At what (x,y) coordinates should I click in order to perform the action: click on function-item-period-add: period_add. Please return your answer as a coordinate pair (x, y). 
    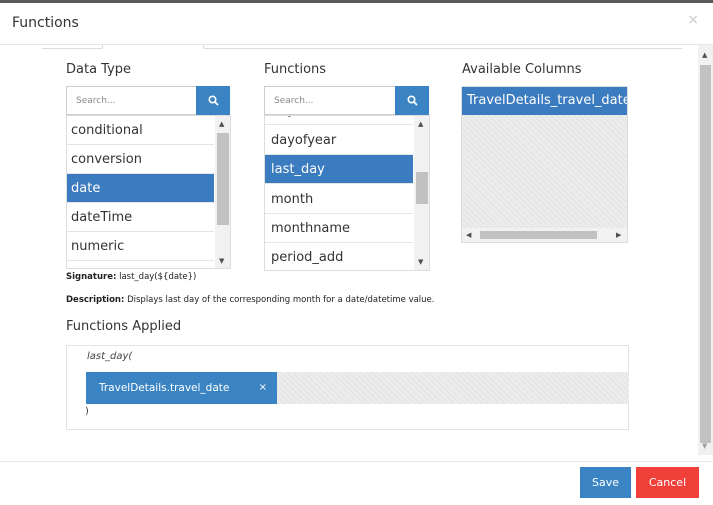
    Looking at the image, I should click on (339, 256).